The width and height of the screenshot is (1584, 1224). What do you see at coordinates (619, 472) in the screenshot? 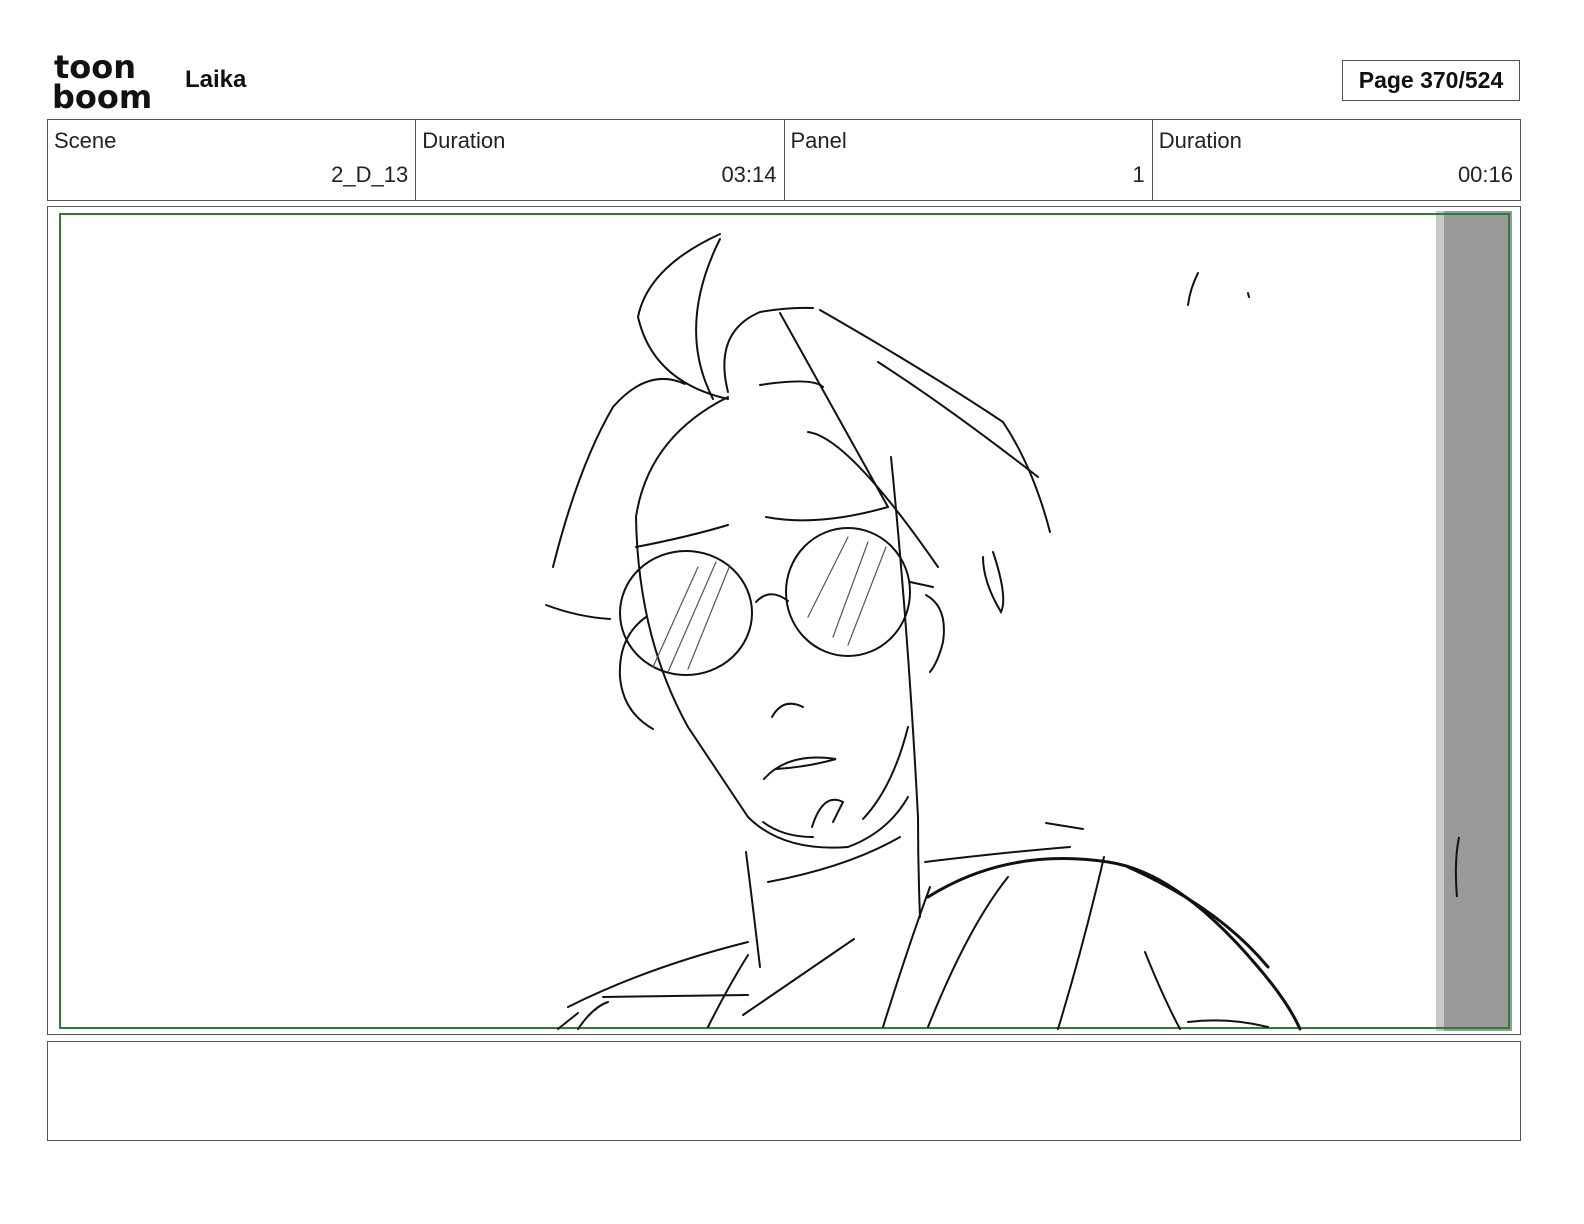
I see `back-hair` at bounding box center [619, 472].